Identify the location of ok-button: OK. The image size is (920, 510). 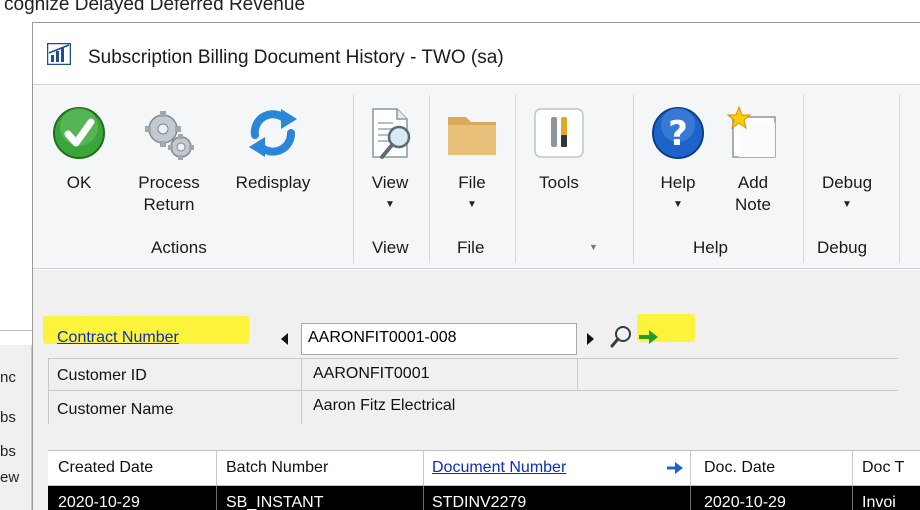
(79, 155).